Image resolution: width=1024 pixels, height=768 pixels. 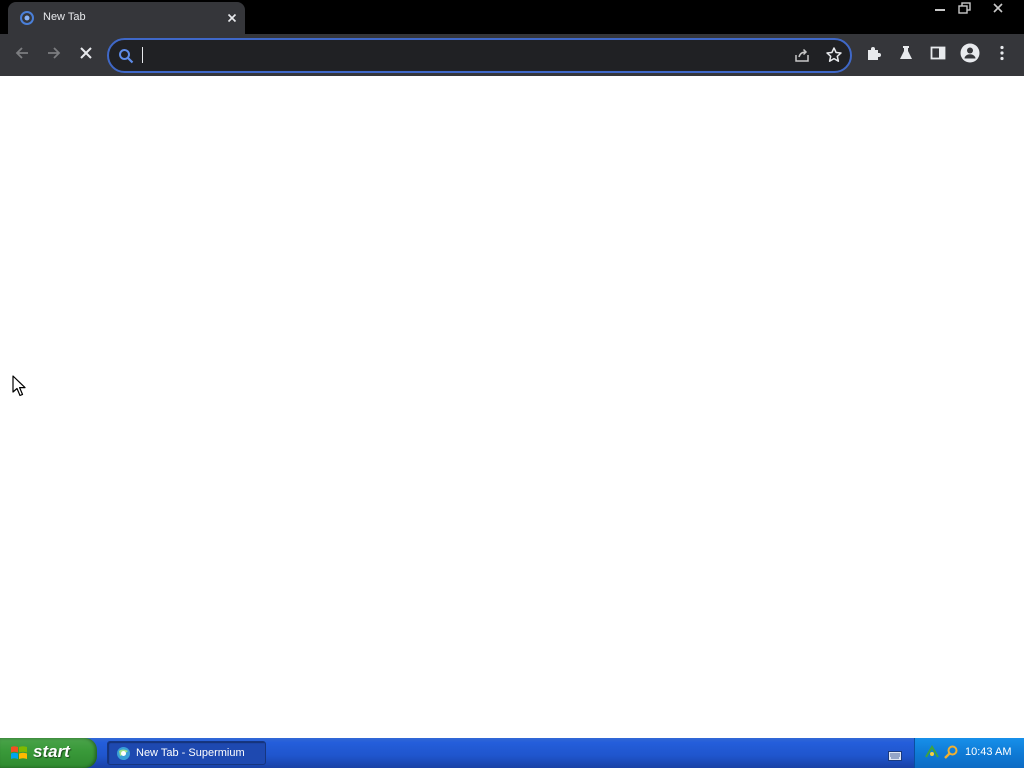 I want to click on back-button, so click(x=22, y=55).